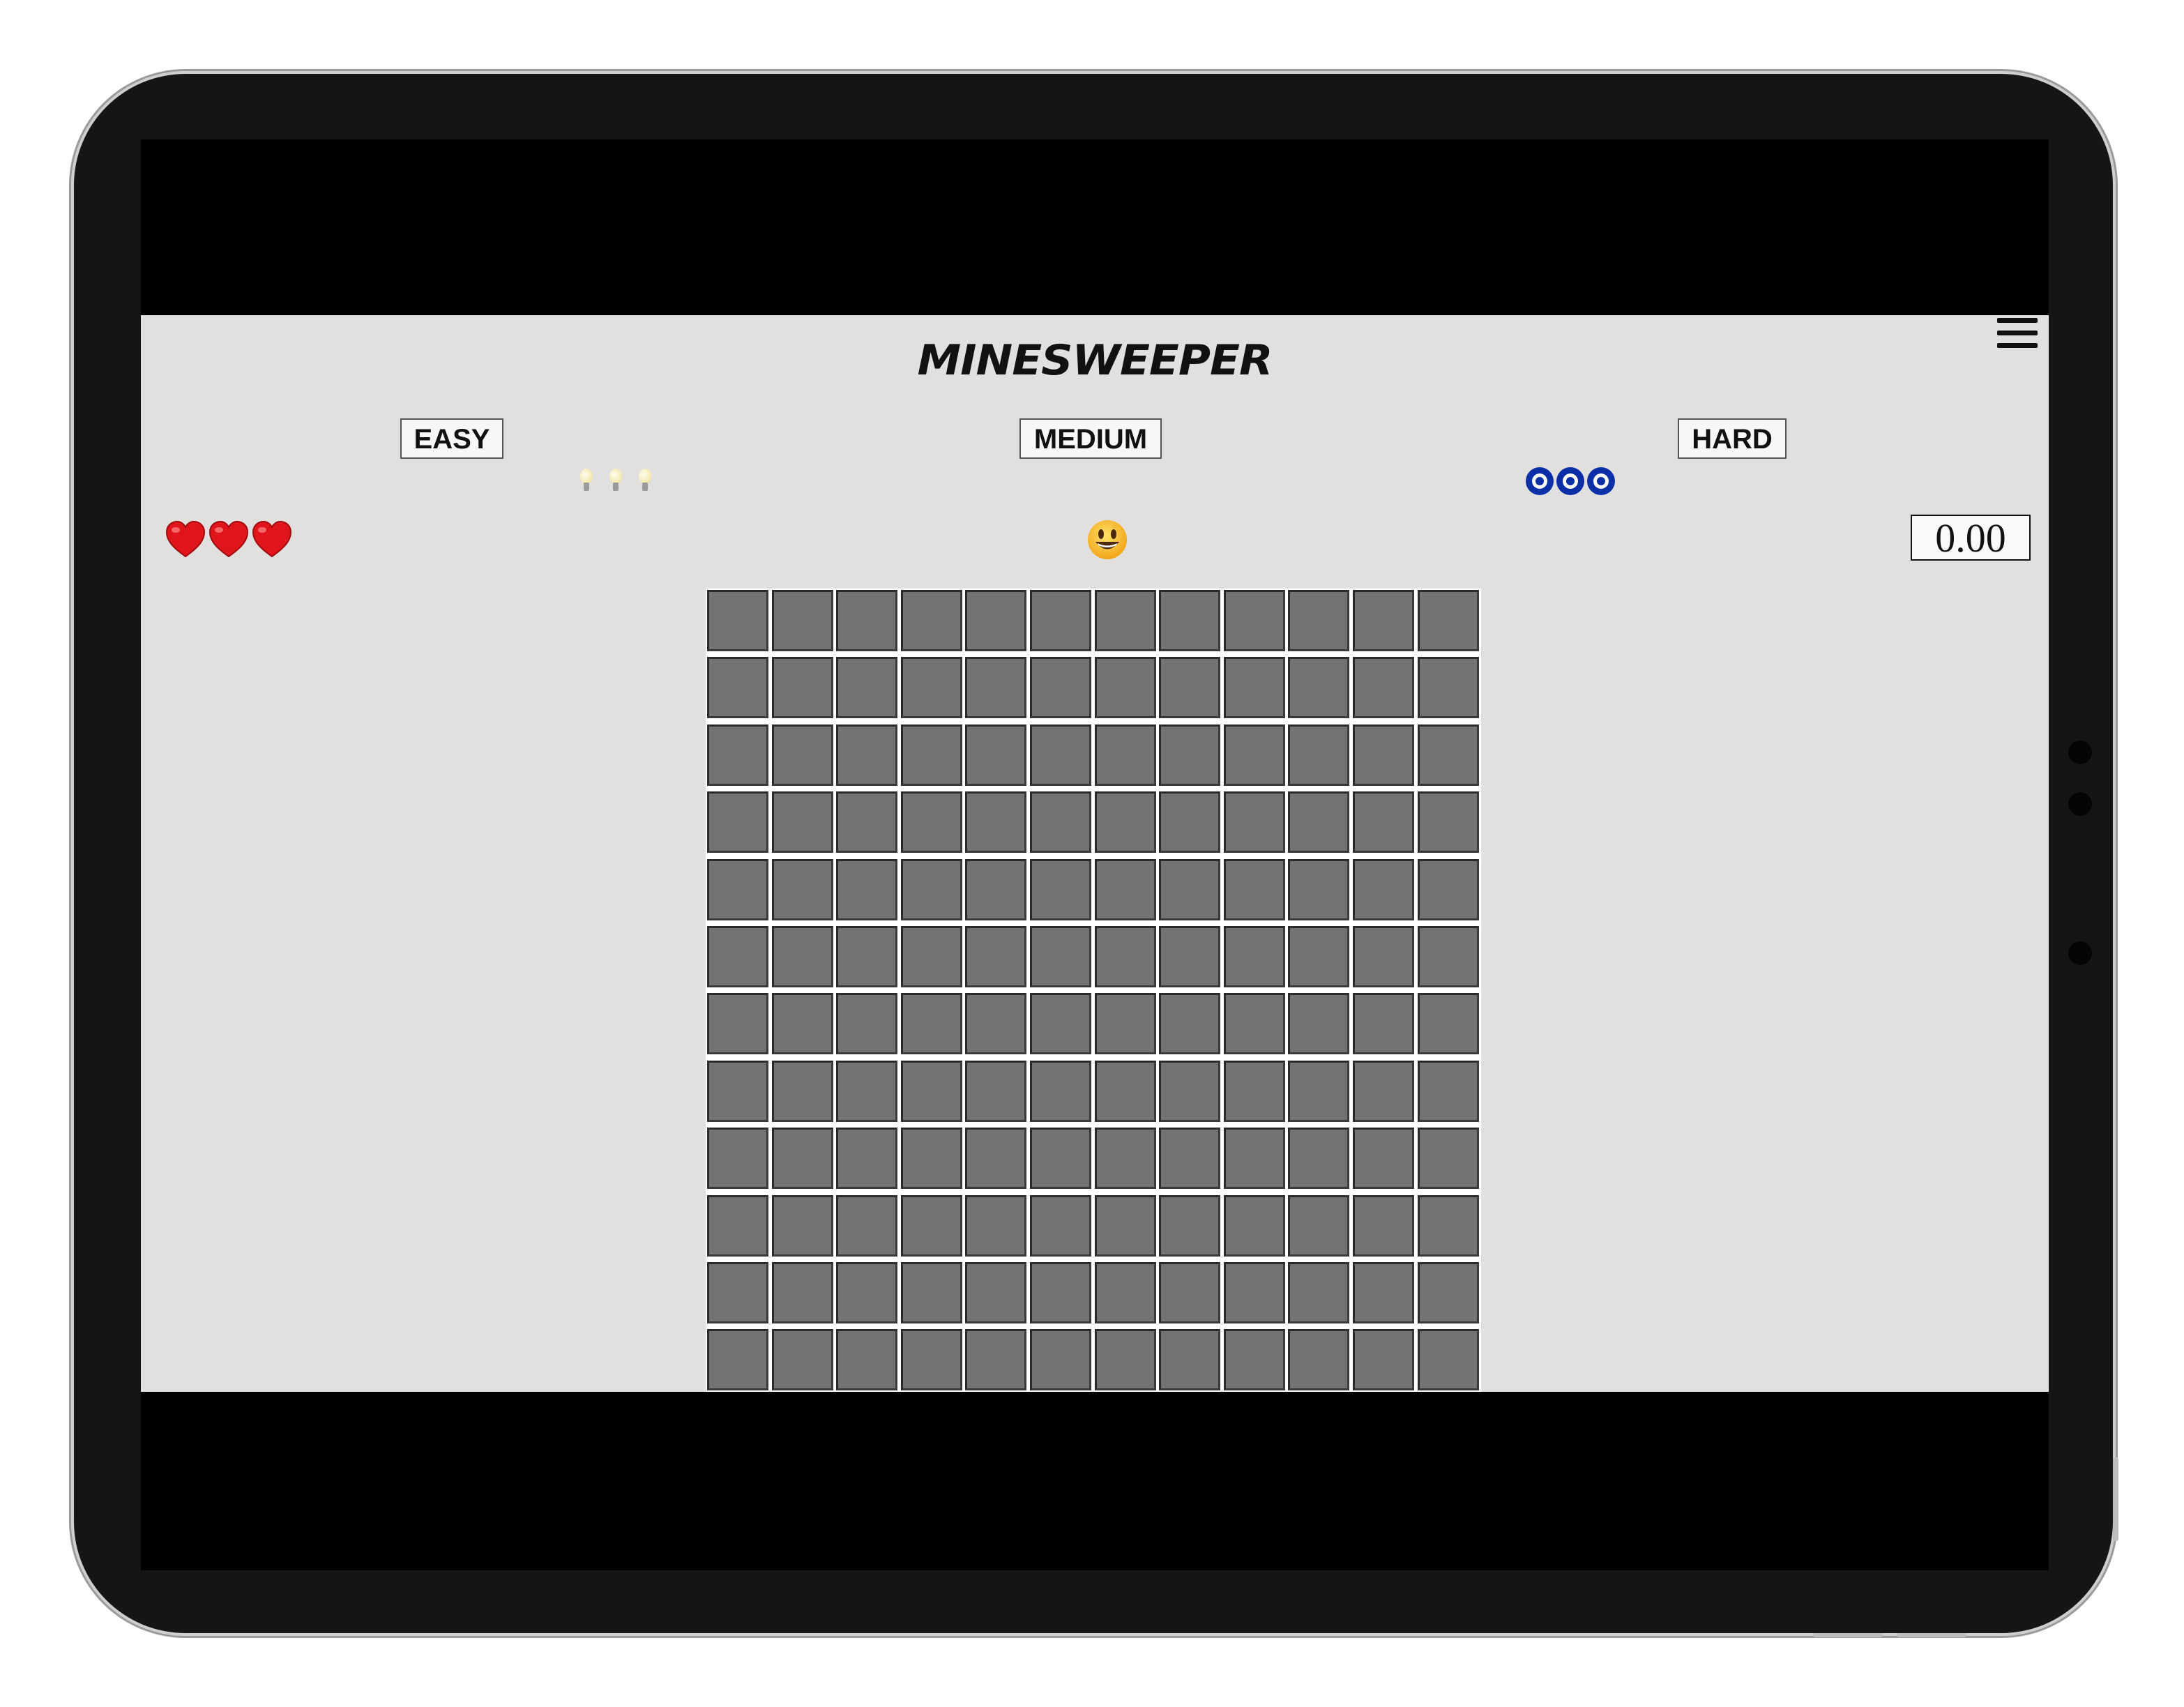 The height and width of the screenshot is (1707, 2184). What do you see at coordinates (452, 438) in the screenshot?
I see `easy-button: EASY` at bounding box center [452, 438].